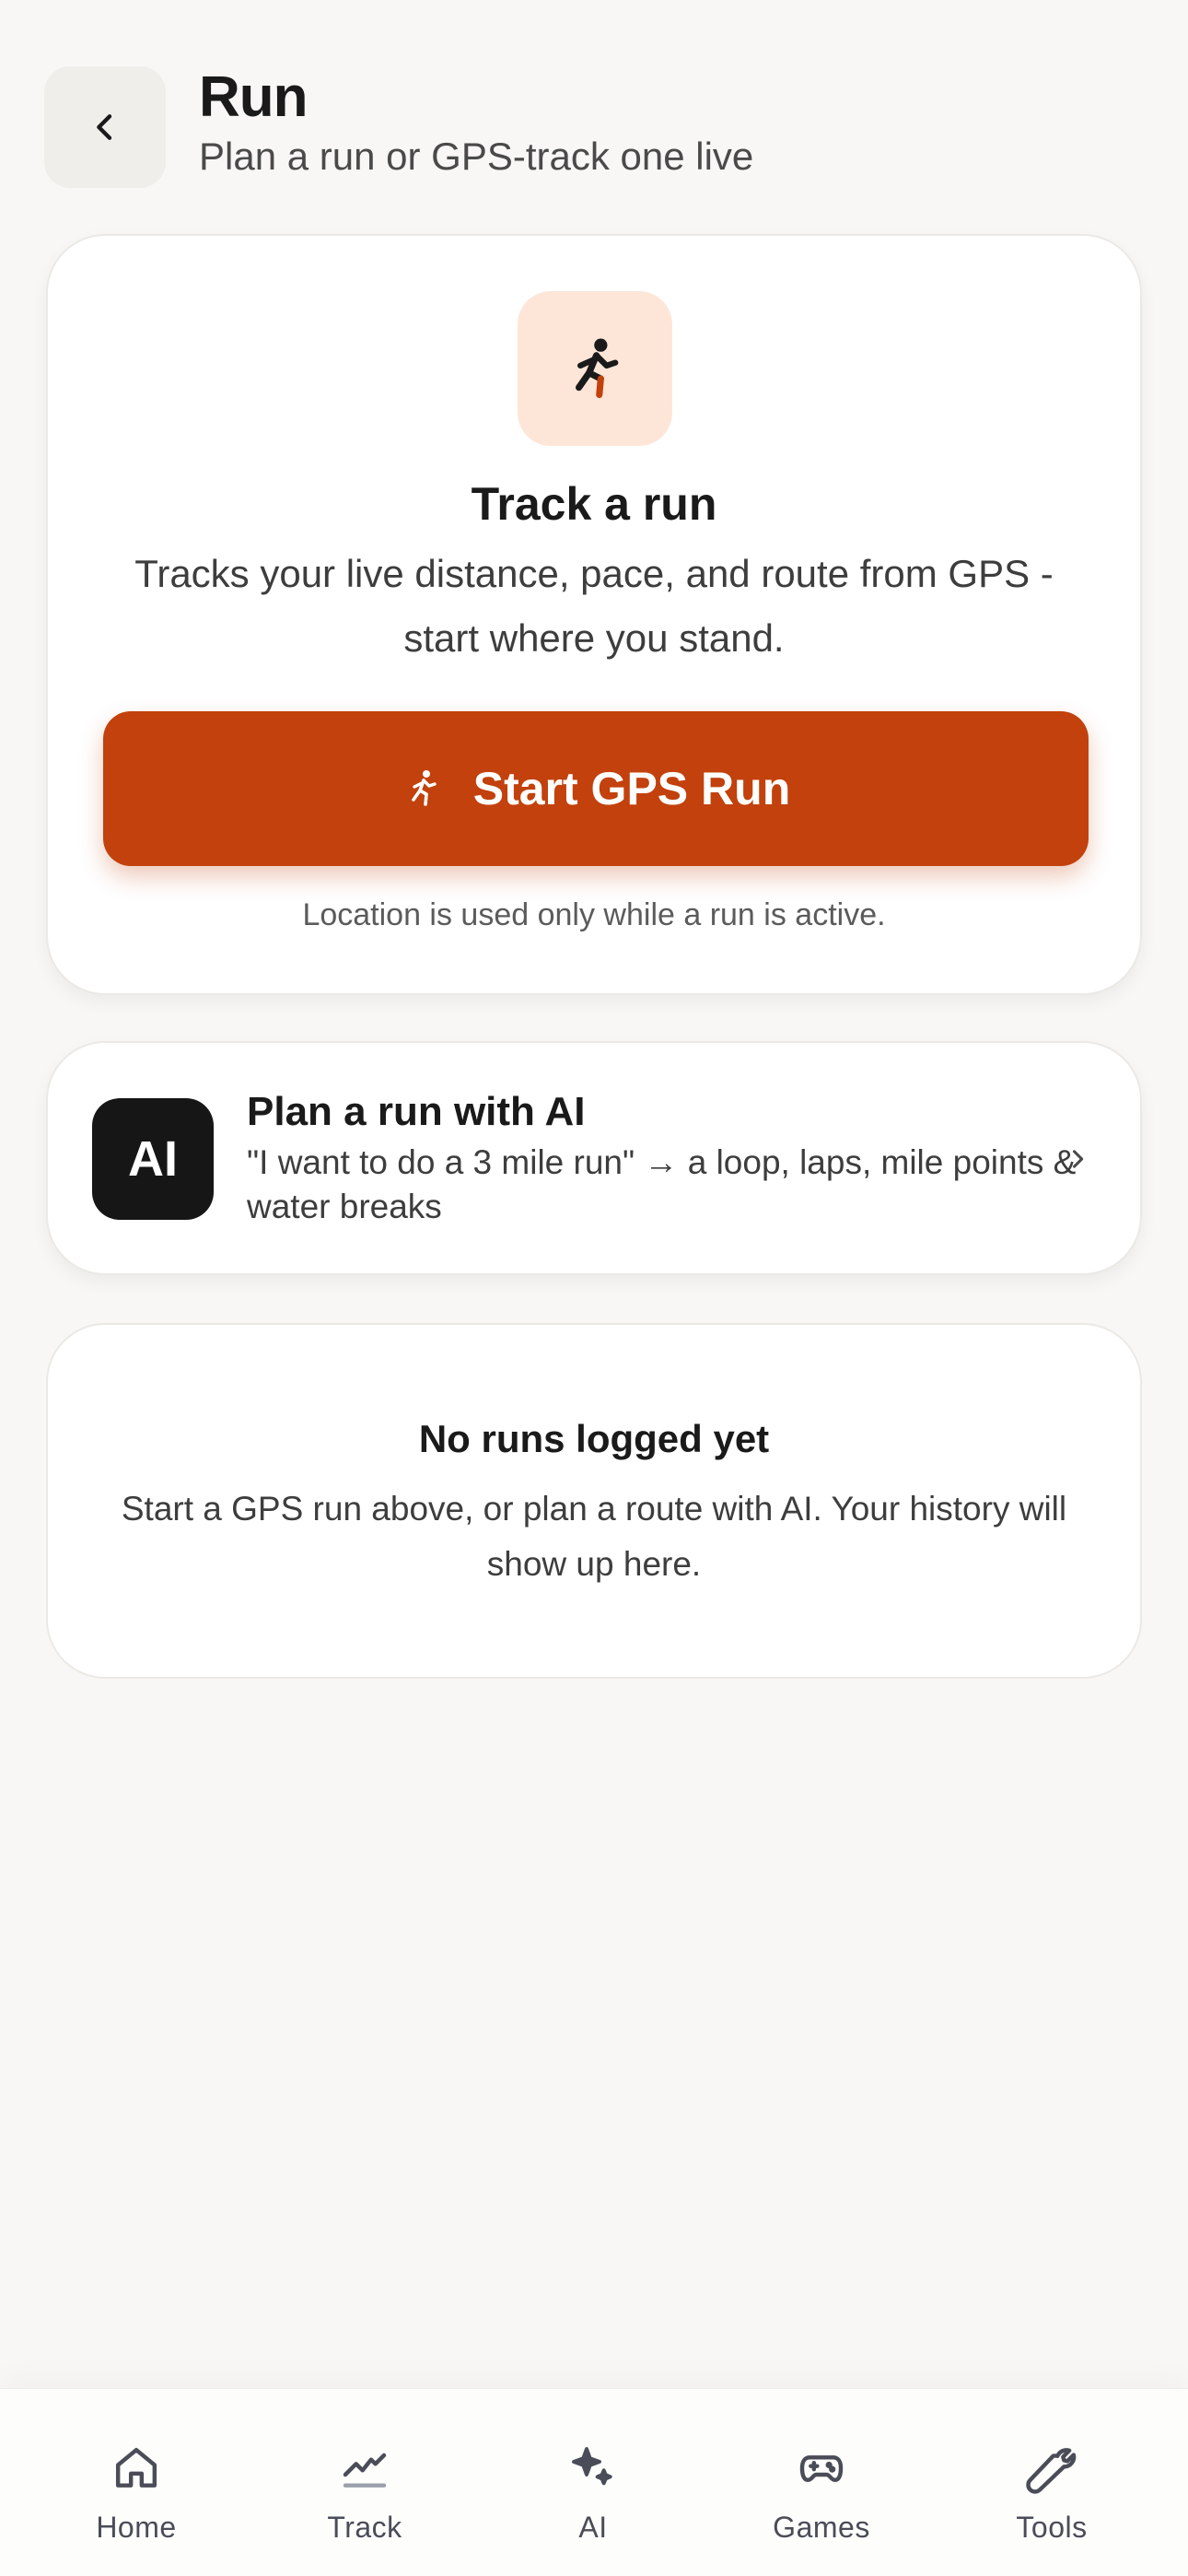  I want to click on chevron-left-icon, so click(105, 127).